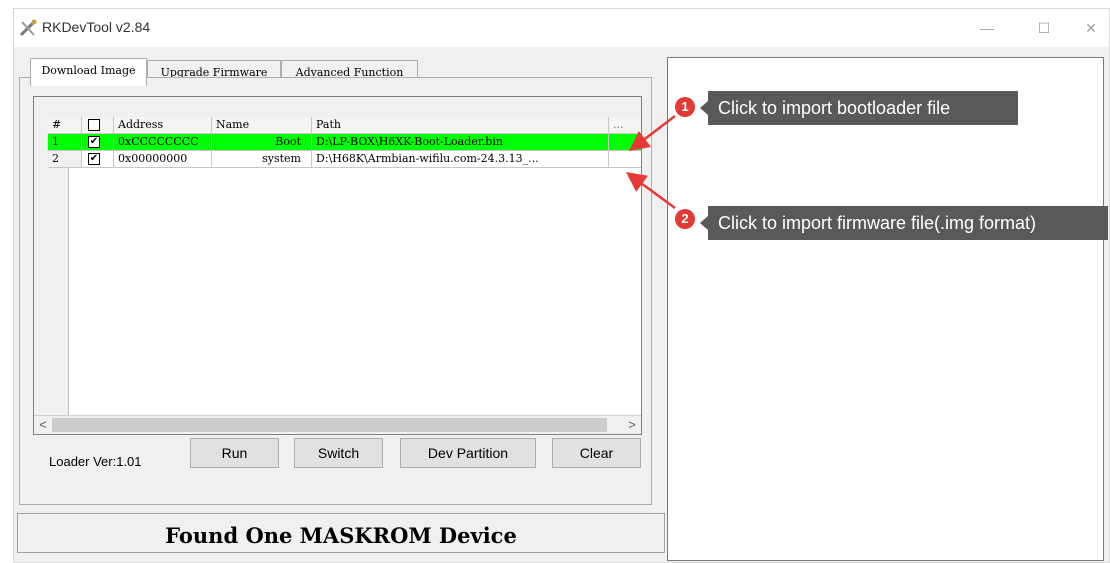 The width and height of the screenshot is (1110, 563). I want to click on horizontal-scrollbar: < >, so click(337, 424).